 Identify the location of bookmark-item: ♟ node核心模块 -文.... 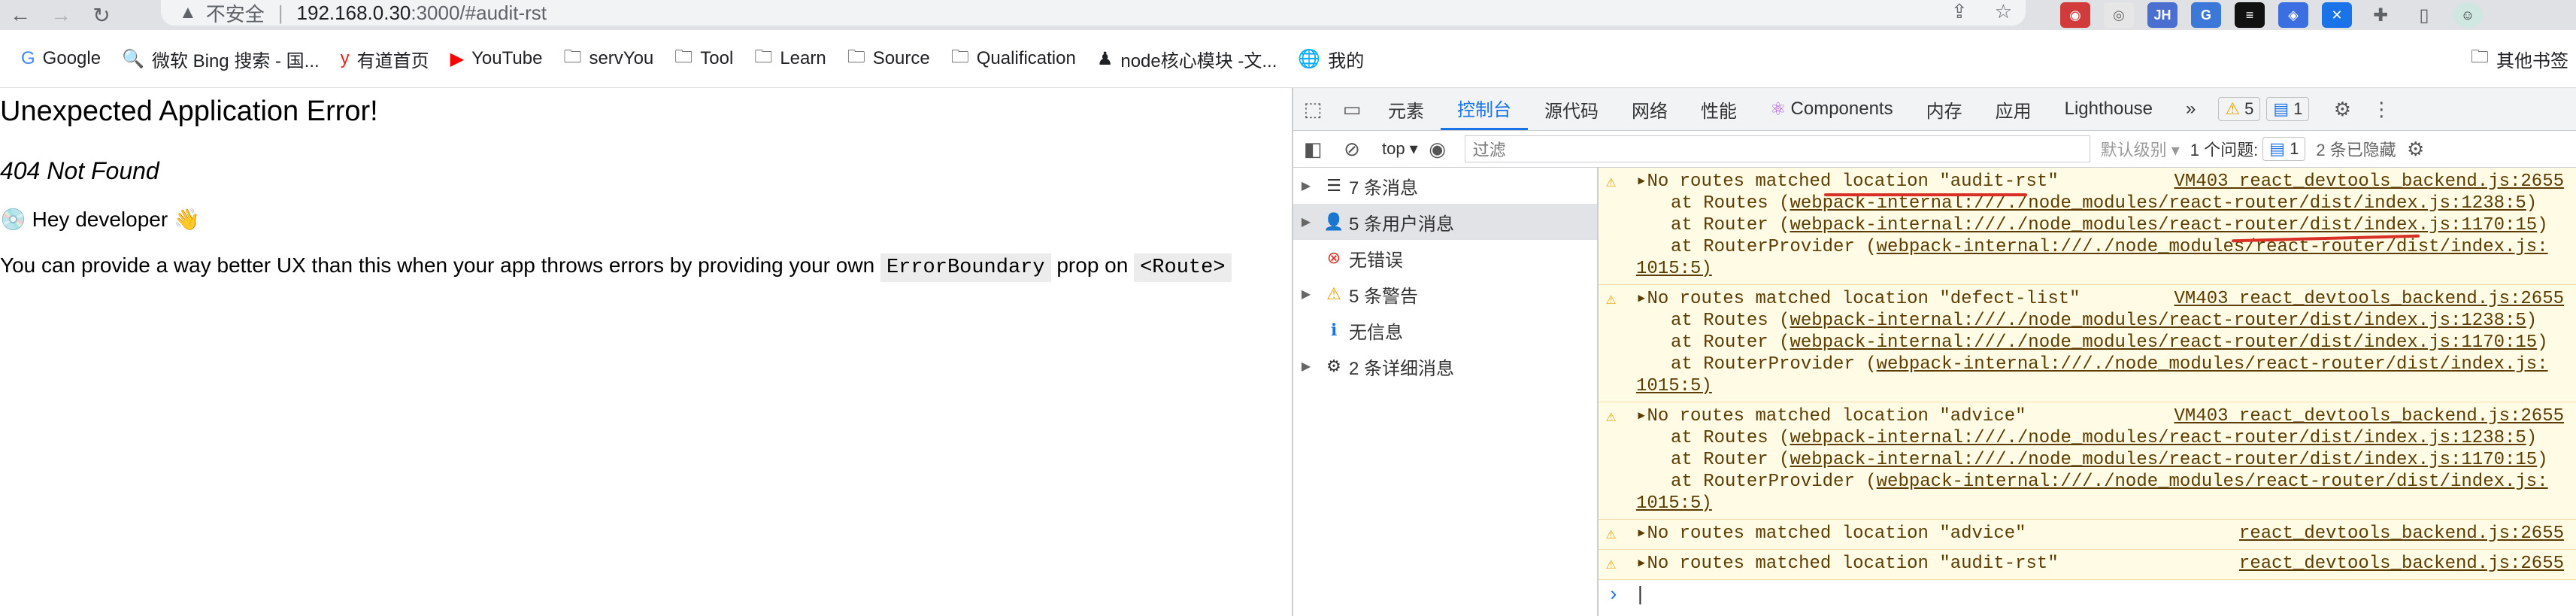
(1187, 59).